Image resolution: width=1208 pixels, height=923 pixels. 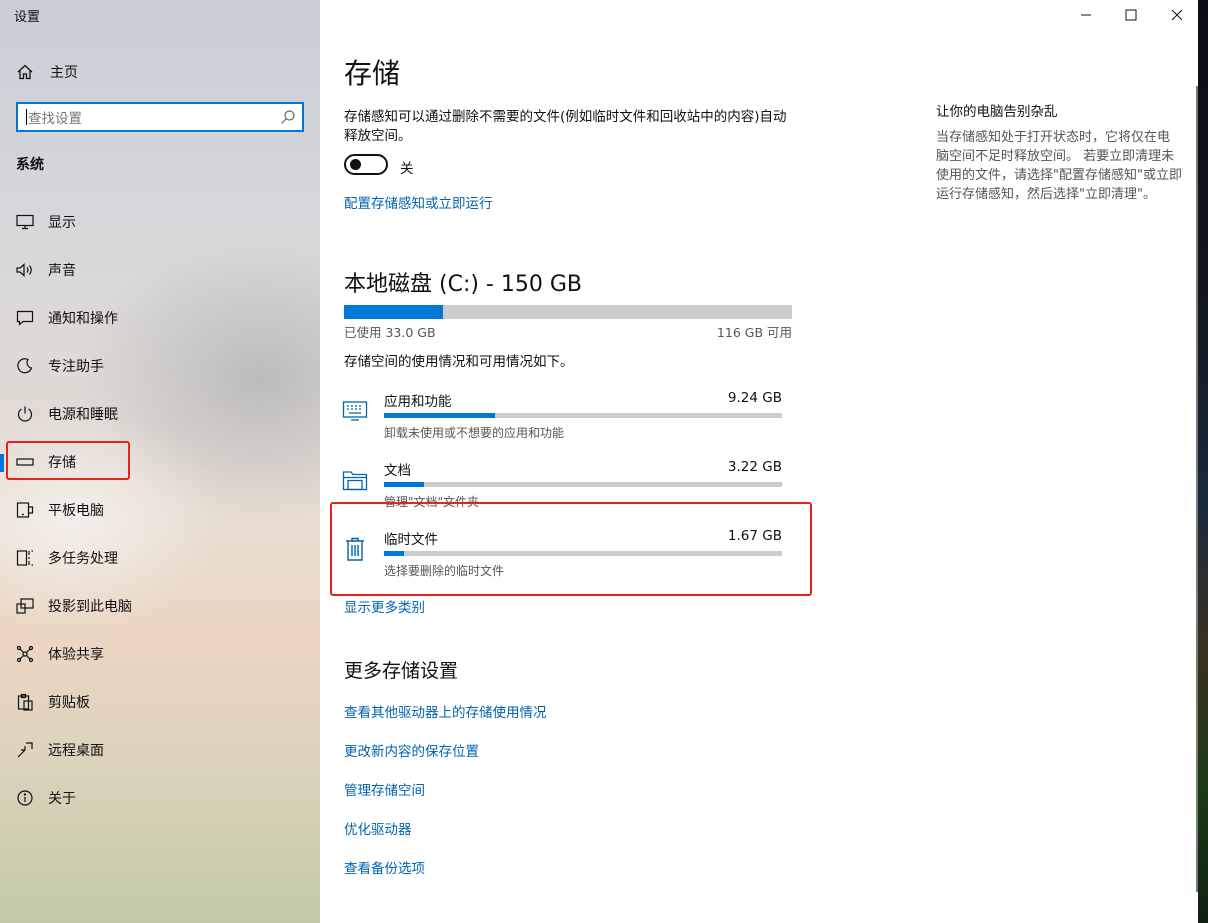 I want to click on notification-icon, so click(x=25, y=318).